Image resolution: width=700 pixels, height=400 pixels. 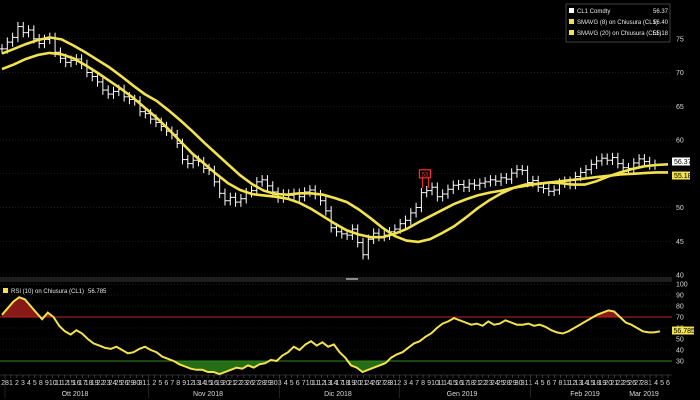 I want to click on x-month-label: Feb 2019, so click(x=585, y=394).